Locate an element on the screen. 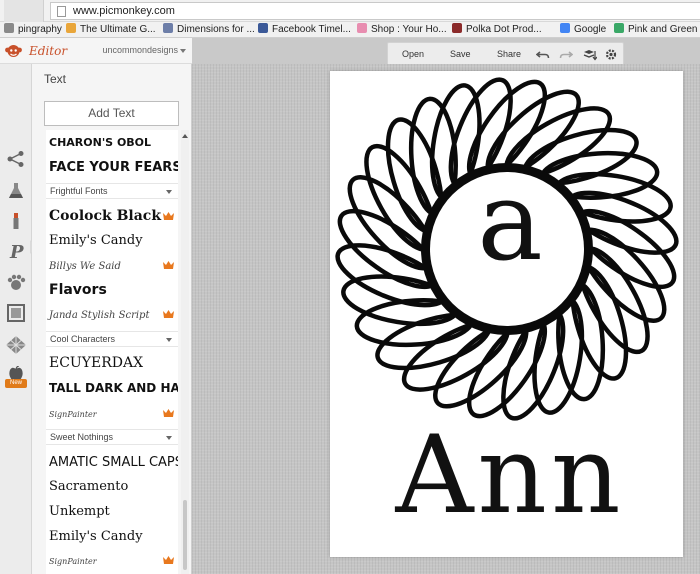  page-icon is located at coordinates (61, 11).